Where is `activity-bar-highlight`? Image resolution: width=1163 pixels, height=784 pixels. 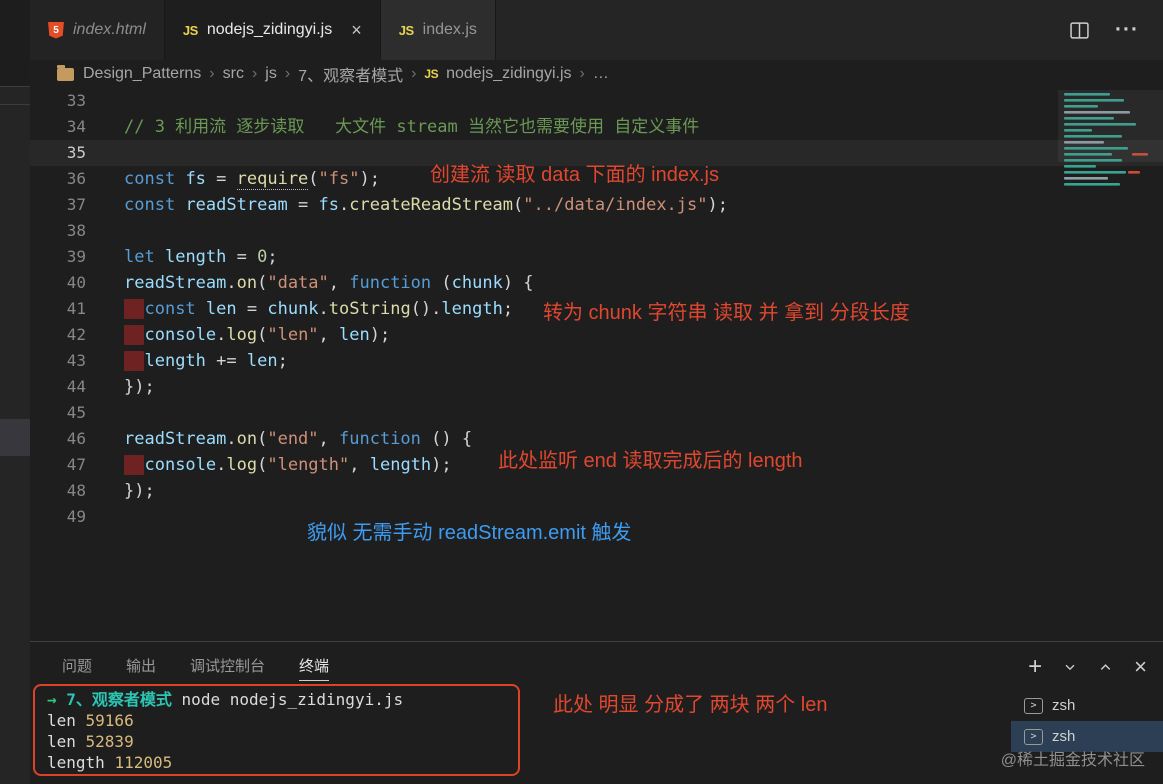 activity-bar-highlight is located at coordinates (15, 437).